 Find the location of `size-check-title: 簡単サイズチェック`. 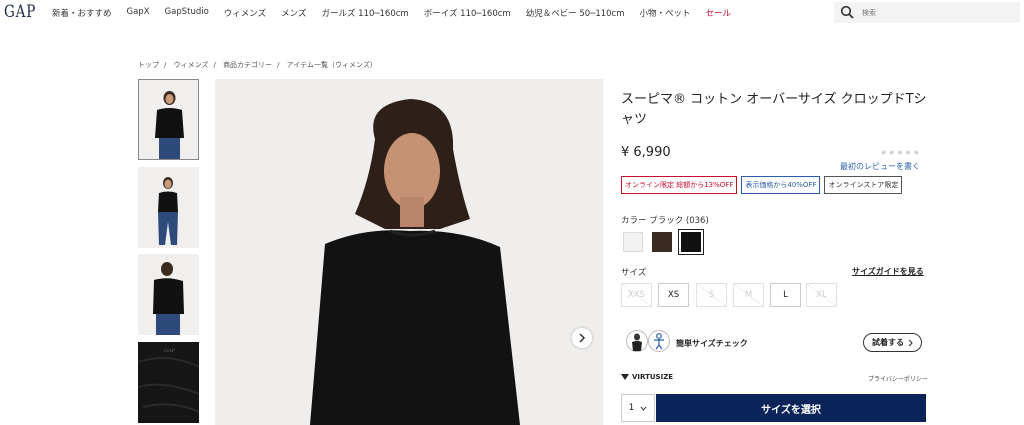

size-check-title: 簡単サイズチェック is located at coordinates (712, 343).